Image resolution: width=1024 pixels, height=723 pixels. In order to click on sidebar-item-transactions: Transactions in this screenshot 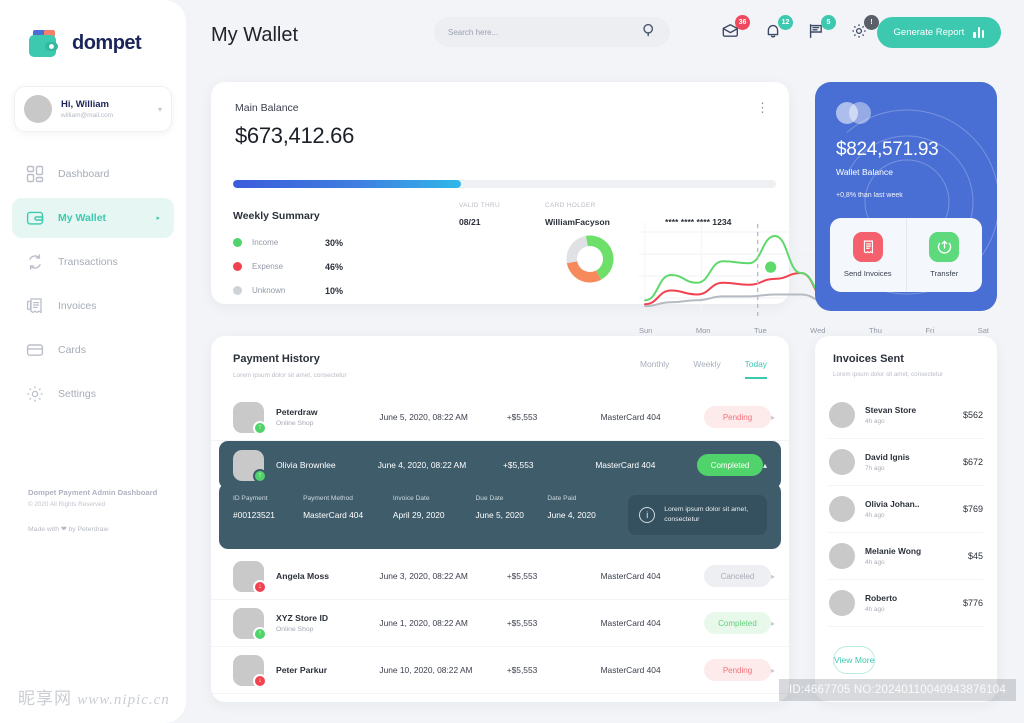, I will do `click(93, 262)`.